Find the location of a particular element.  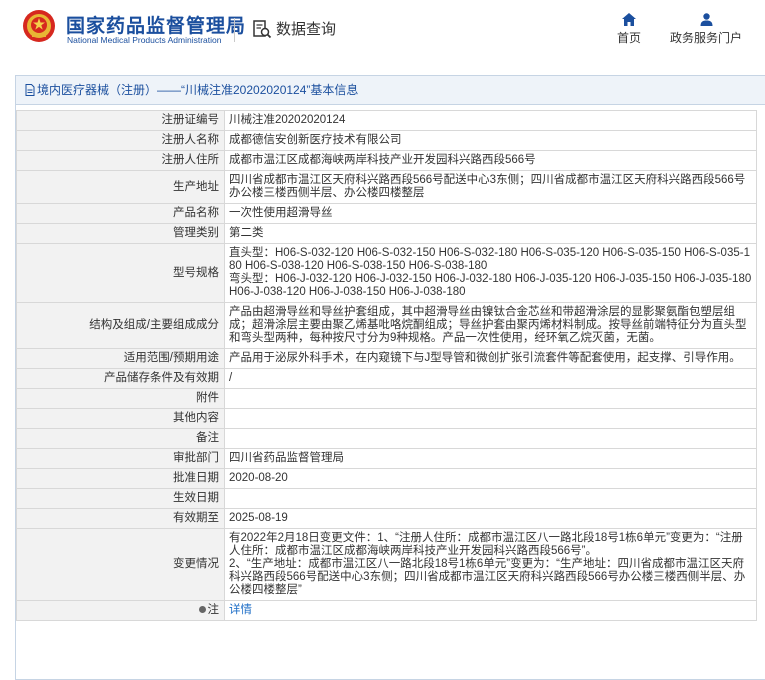

row-label: 管理类别 is located at coordinates (120, 233).